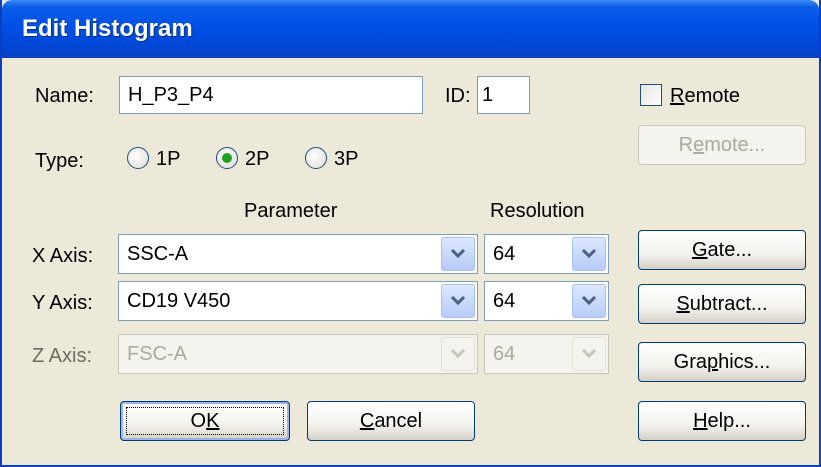 This screenshot has width=821, height=467. I want to click on y-axis-label: Y Axis:, so click(62, 303).